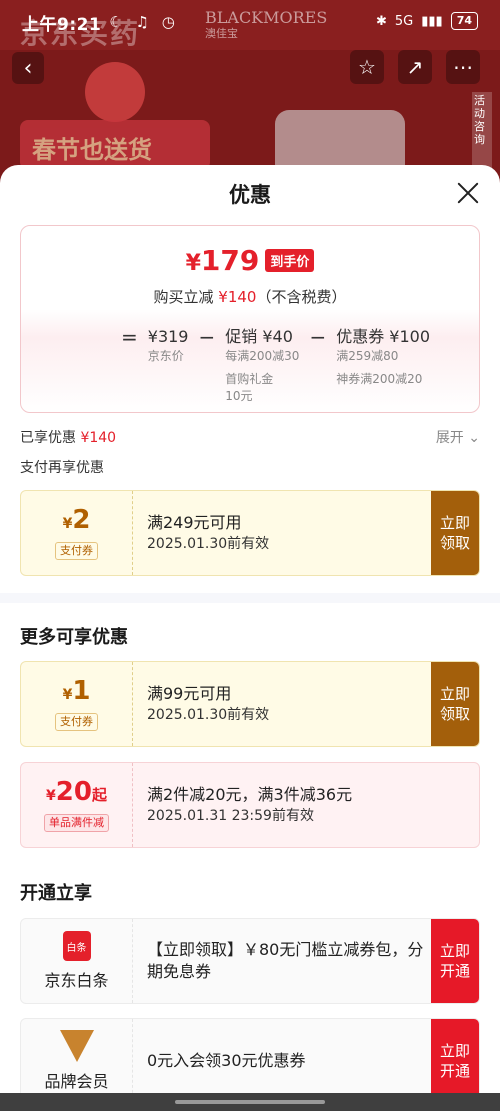  What do you see at coordinates (129, 337) in the screenshot?
I see `formula-equals: =` at bounding box center [129, 337].